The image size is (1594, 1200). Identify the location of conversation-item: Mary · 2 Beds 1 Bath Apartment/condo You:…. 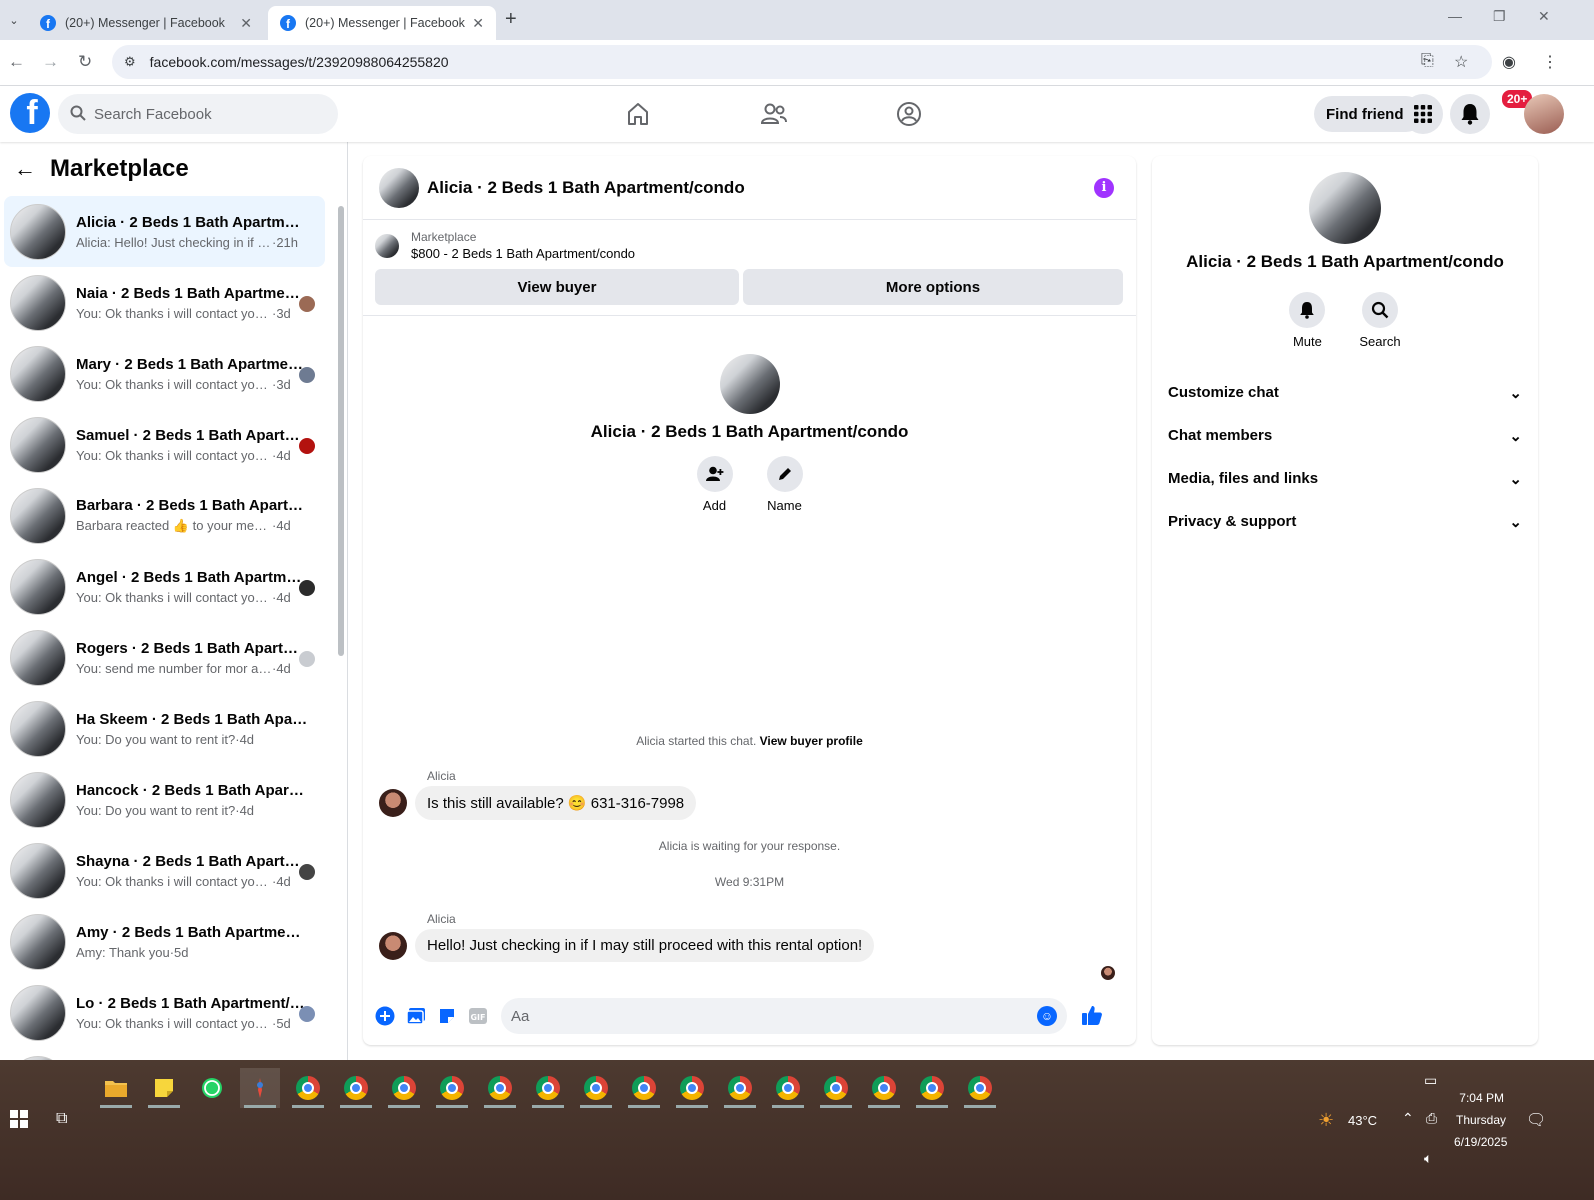
(164, 373).